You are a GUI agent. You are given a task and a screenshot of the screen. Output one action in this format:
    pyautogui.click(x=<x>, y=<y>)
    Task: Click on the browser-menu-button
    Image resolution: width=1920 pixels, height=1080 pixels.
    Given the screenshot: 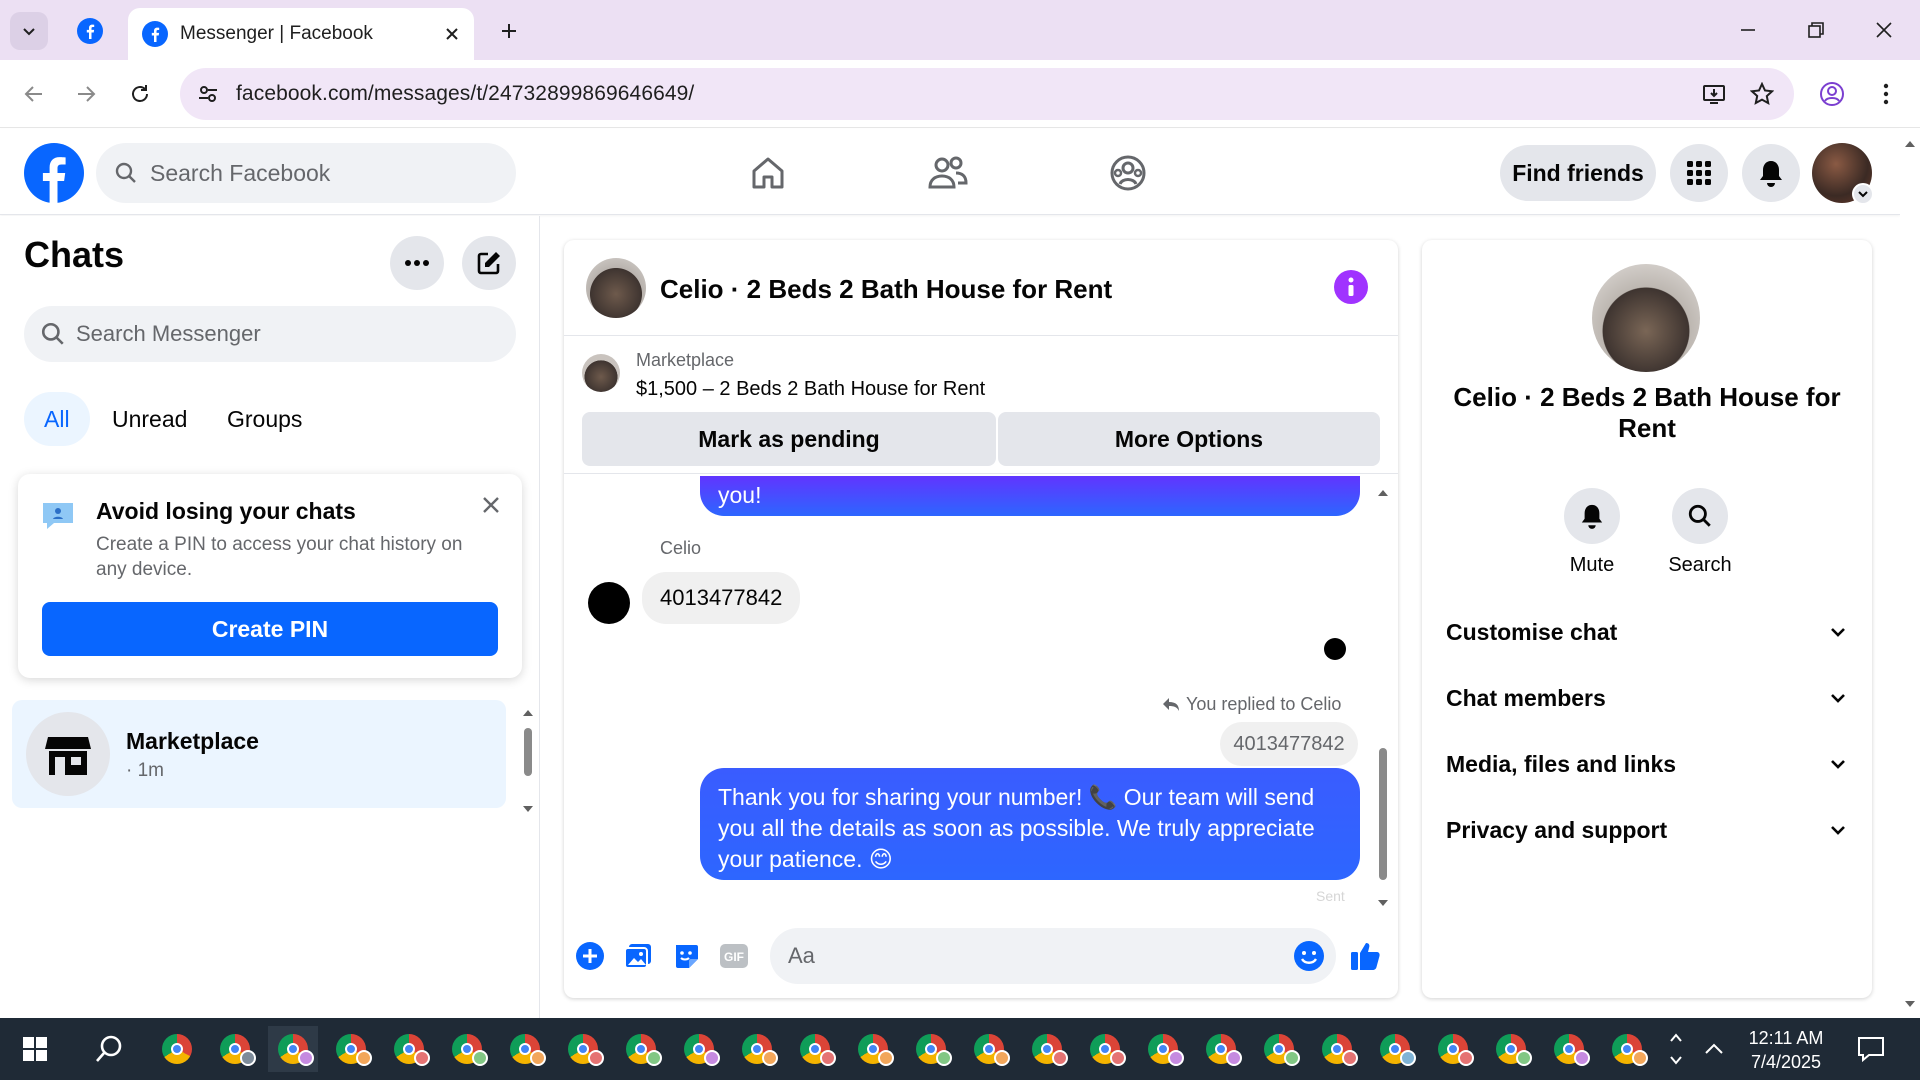 What is the action you would take?
    pyautogui.click(x=1886, y=94)
    